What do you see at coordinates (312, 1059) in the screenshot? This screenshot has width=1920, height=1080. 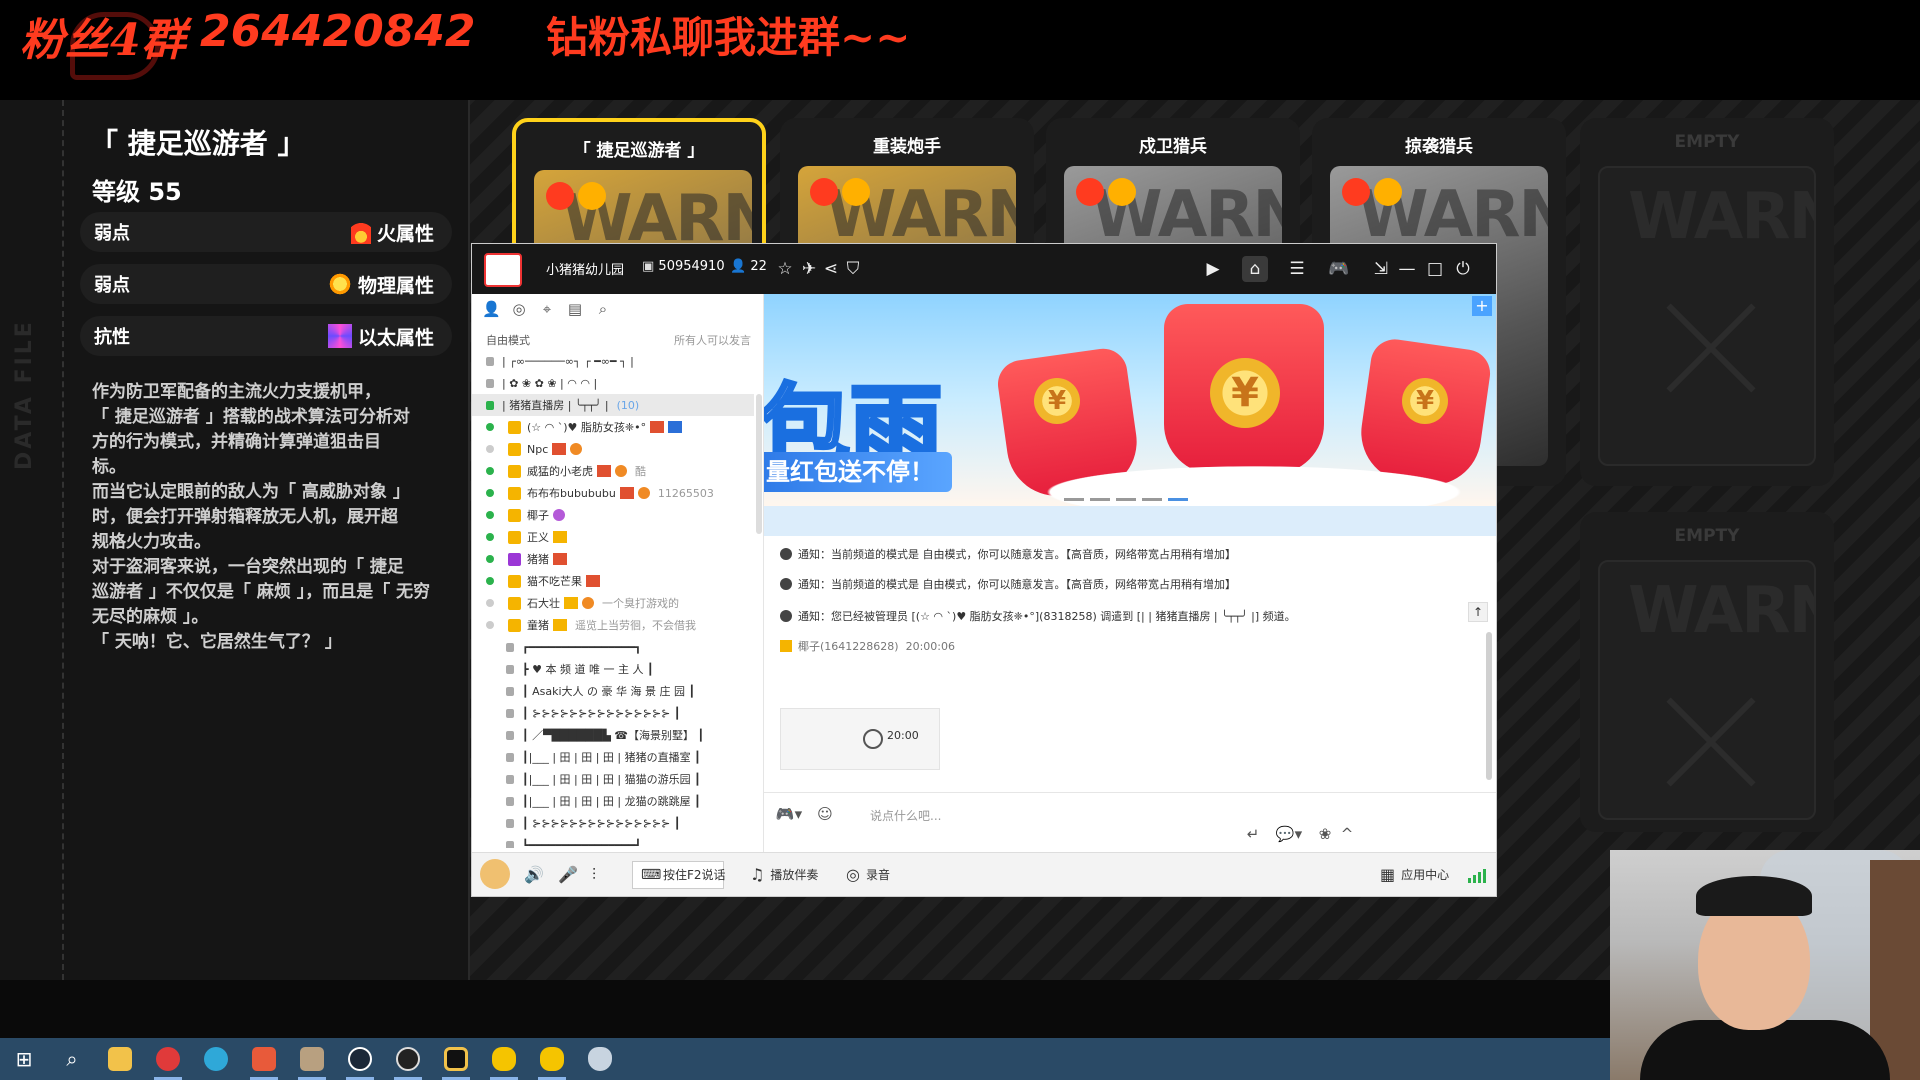 I see `game-icon` at bounding box center [312, 1059].